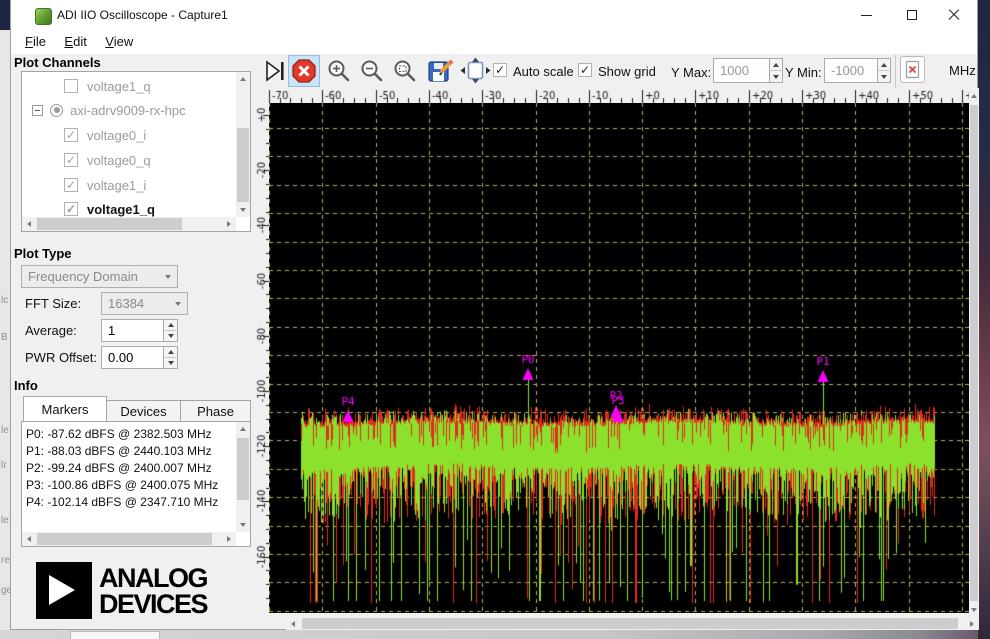 This screenshot has width=990, height=639. What do you see at coordinates (137, 86) in the screenshot?
I see `channel-row-voltage1_q-other: voltage1_q` at bounding box center [137, 86].